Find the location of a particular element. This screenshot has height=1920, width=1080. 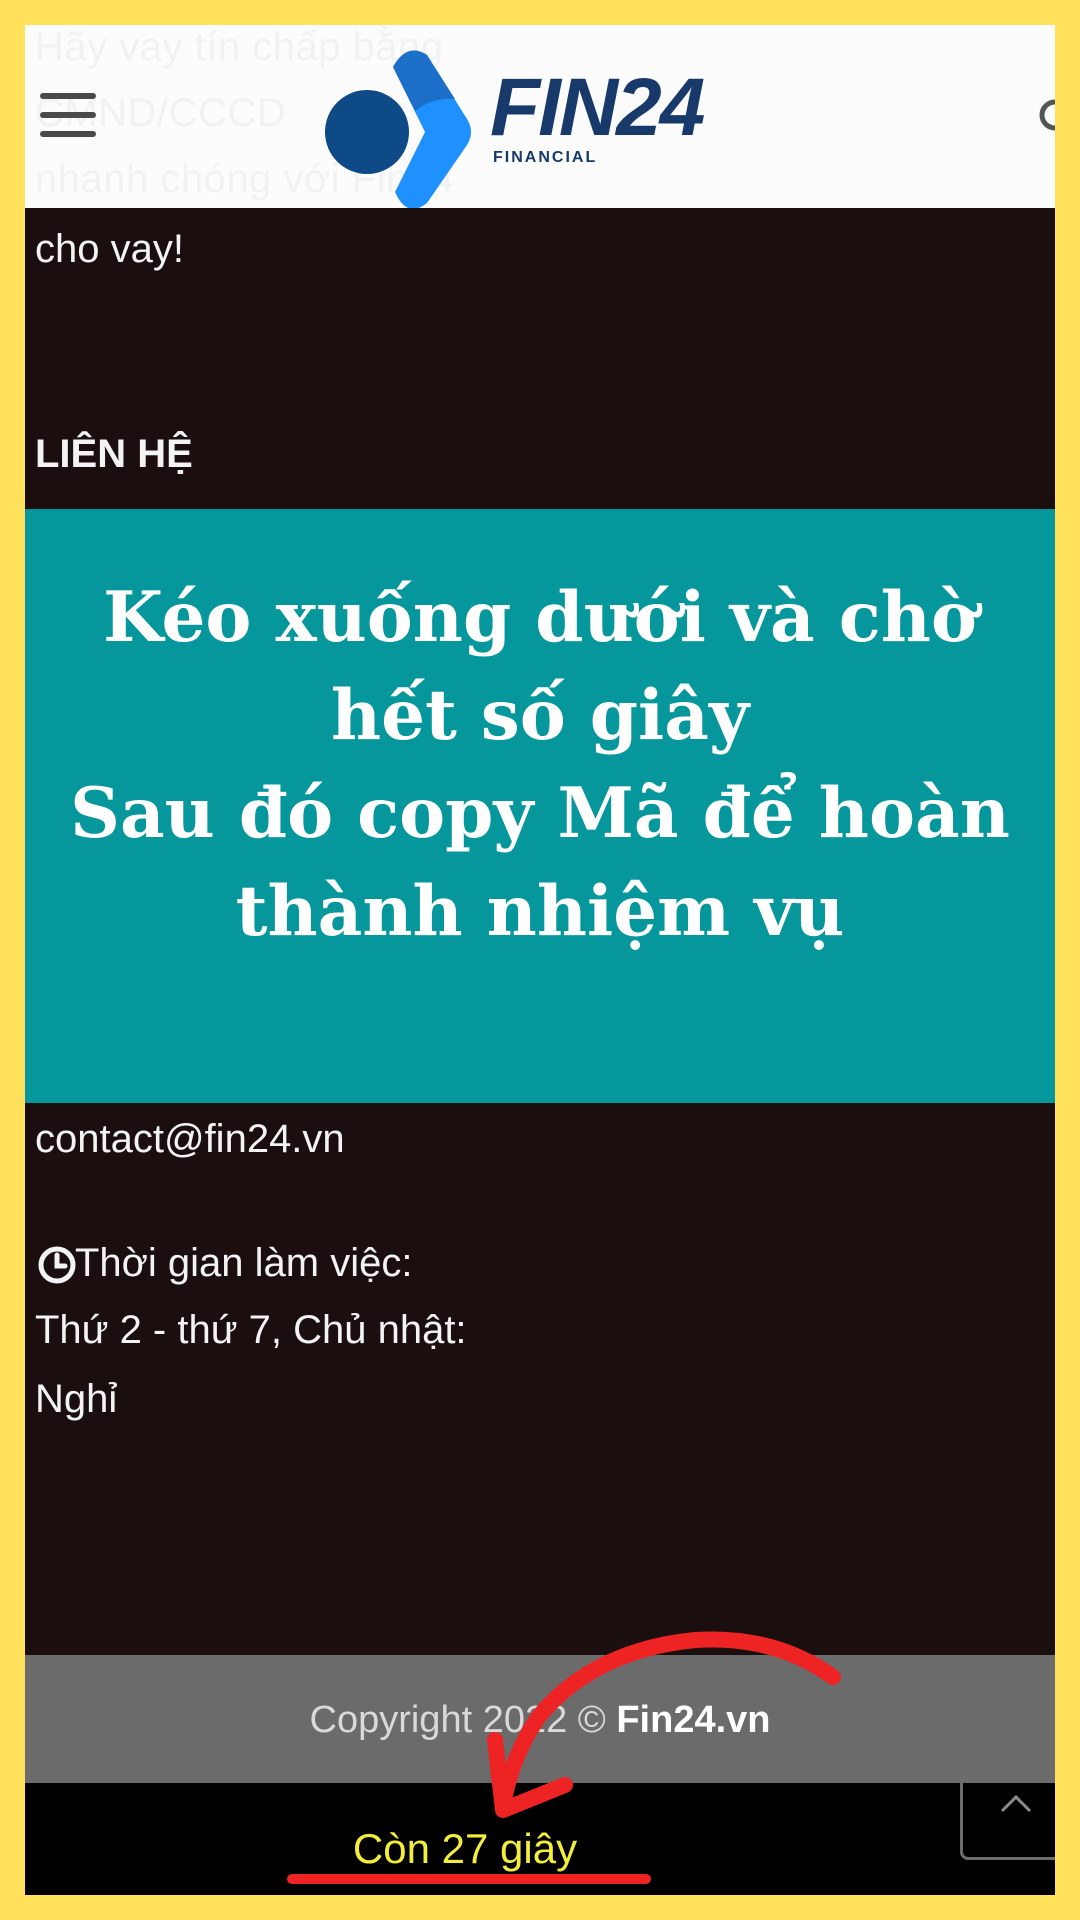

intro-text-tail: cho vay! is located at coordinates (109, 249).